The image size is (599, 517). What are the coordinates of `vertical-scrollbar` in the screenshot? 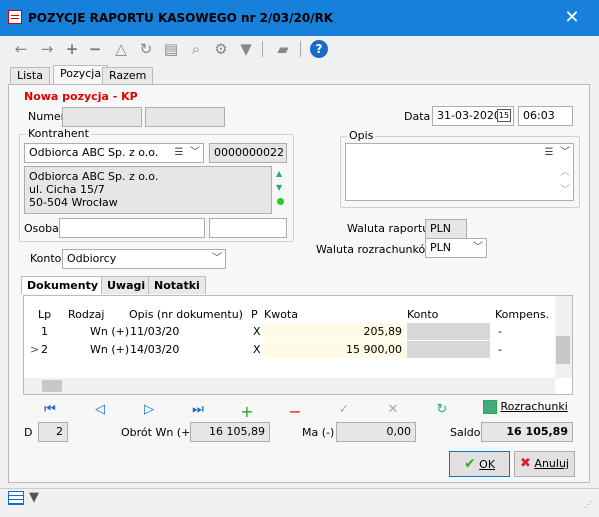 It's located at (563, 337).